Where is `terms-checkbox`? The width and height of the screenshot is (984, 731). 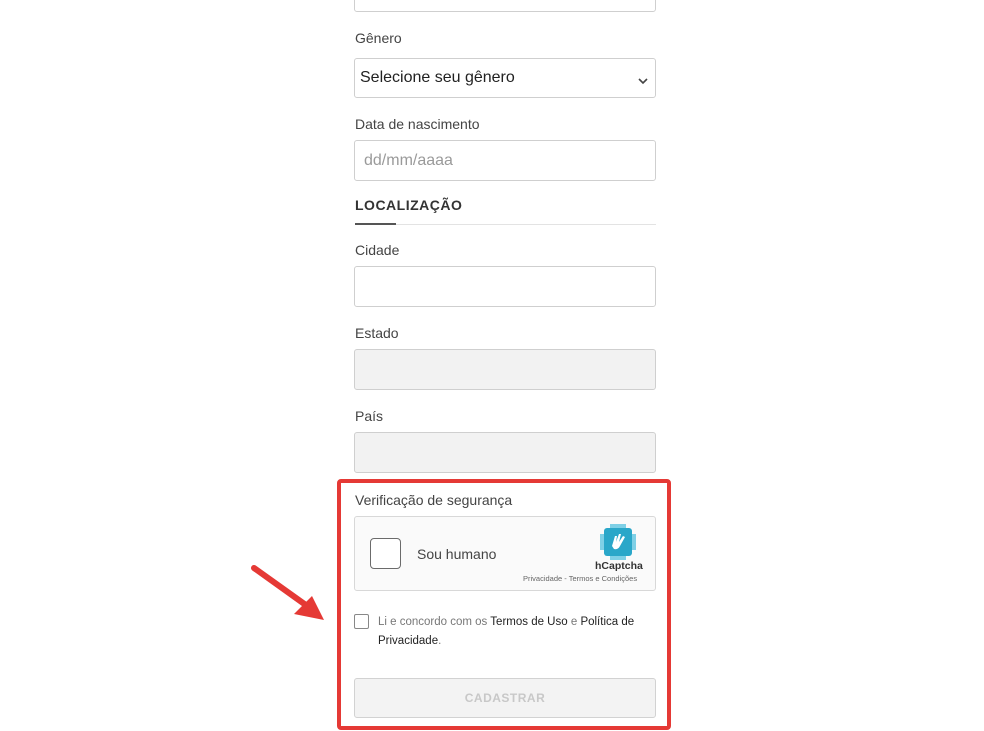 terms-checkbox is located at coordinates (361, 621).